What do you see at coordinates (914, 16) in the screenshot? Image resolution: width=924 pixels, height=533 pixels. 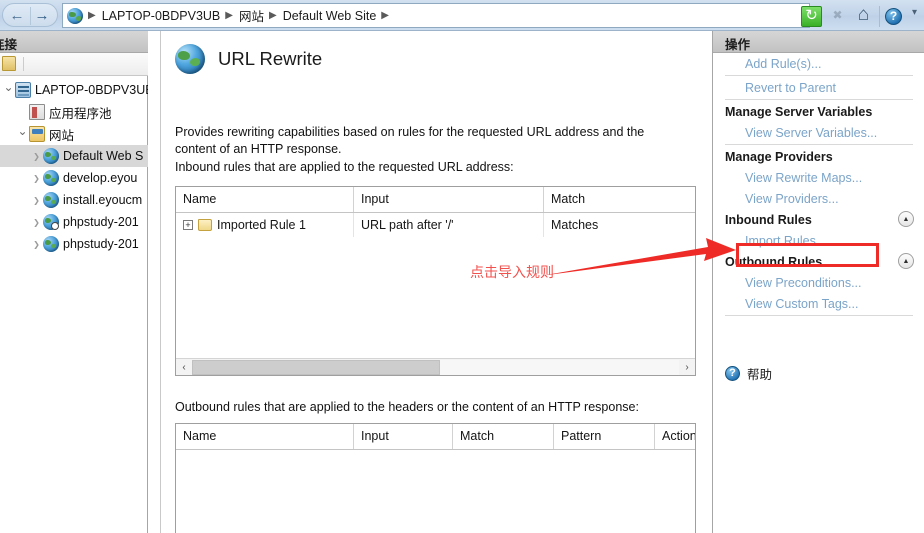 I see `dropdown-caret-icon` at bounding box center [914, 16].